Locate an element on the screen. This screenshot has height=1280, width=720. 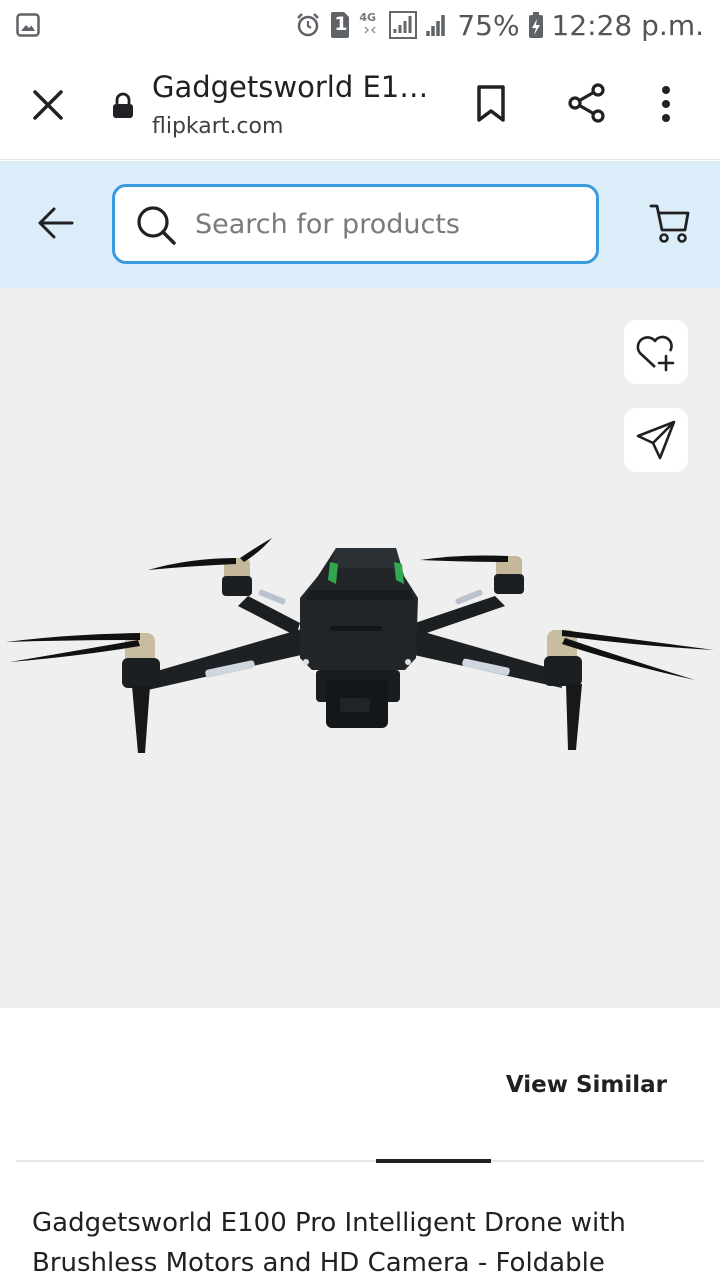
share-send-icon is located at coordinates (656, 440).